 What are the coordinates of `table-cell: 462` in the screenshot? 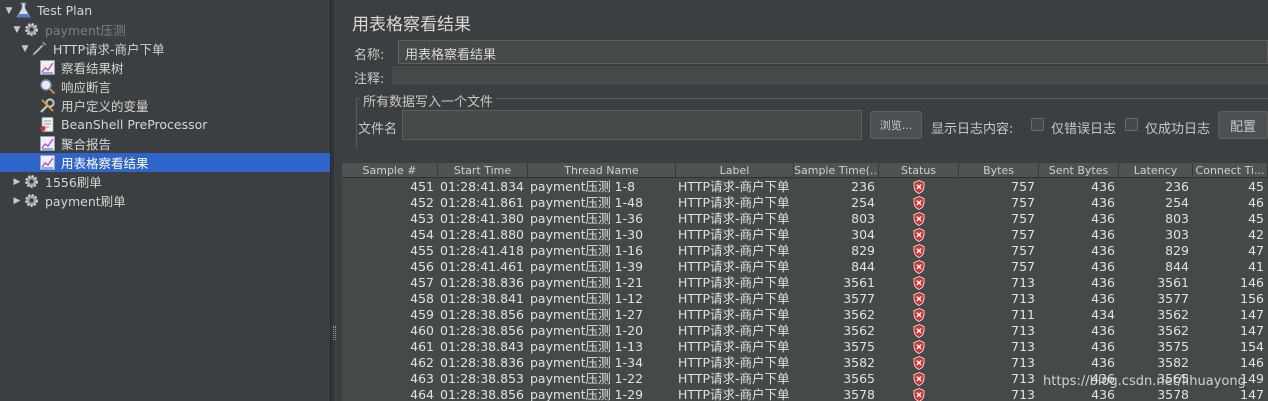 It's located at (422, 362).